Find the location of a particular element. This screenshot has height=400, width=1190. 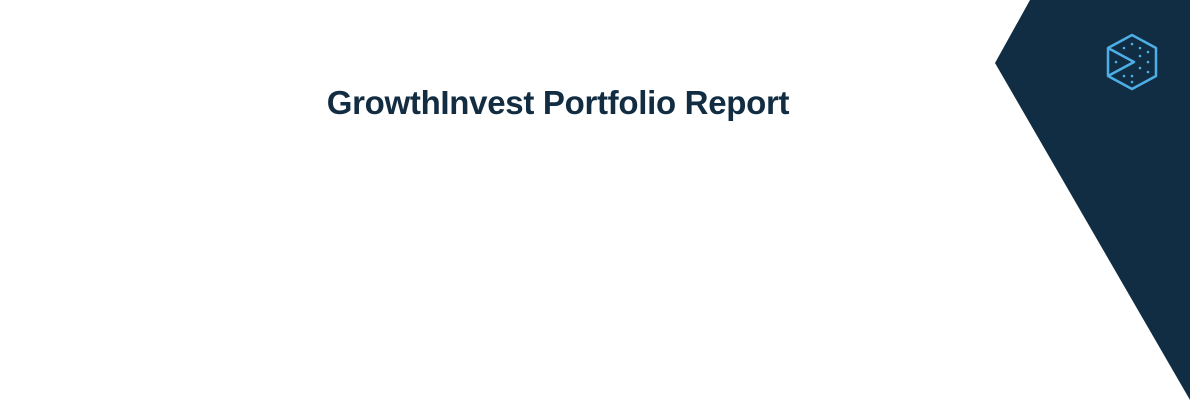

hexagon-logo-icon is located at coordinates (1132, 62).